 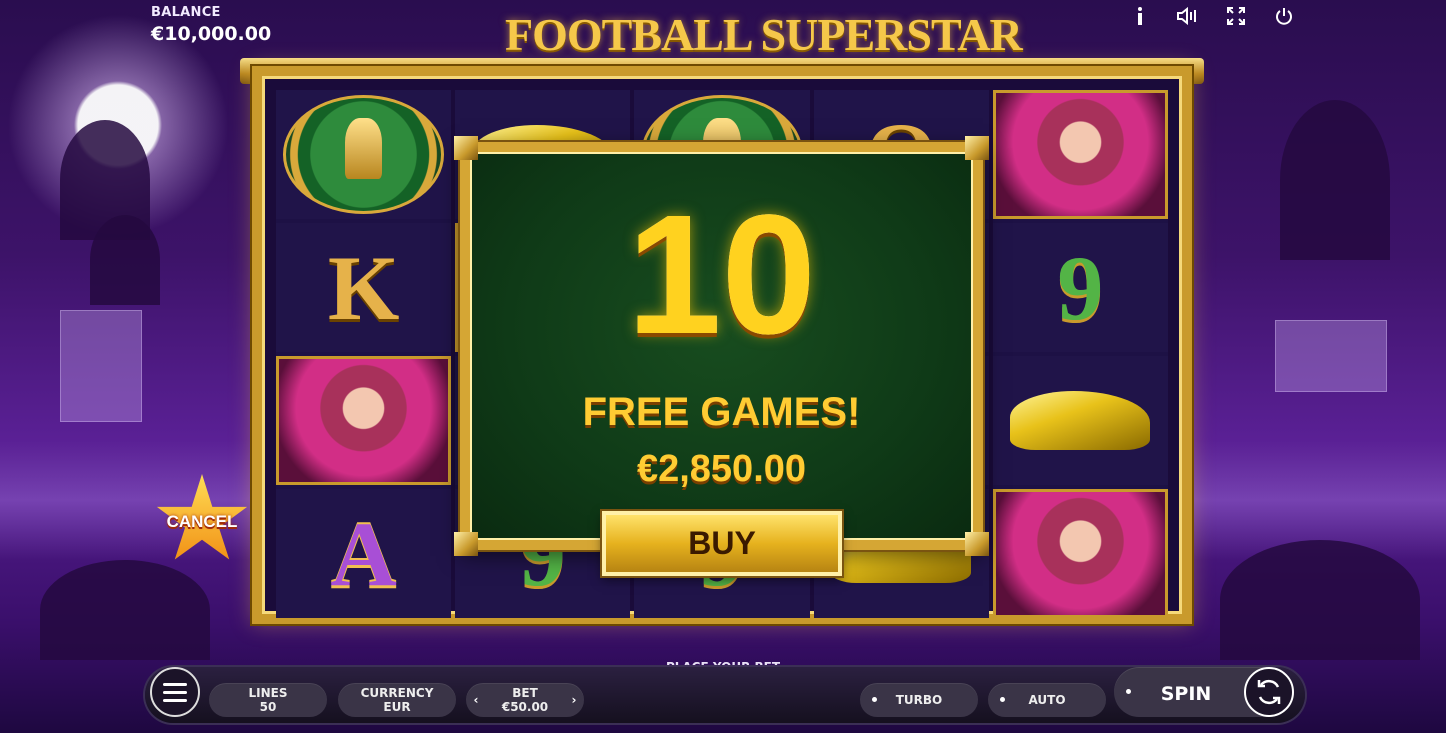 I want to click on power-icon, so click(x=1284, y=16).